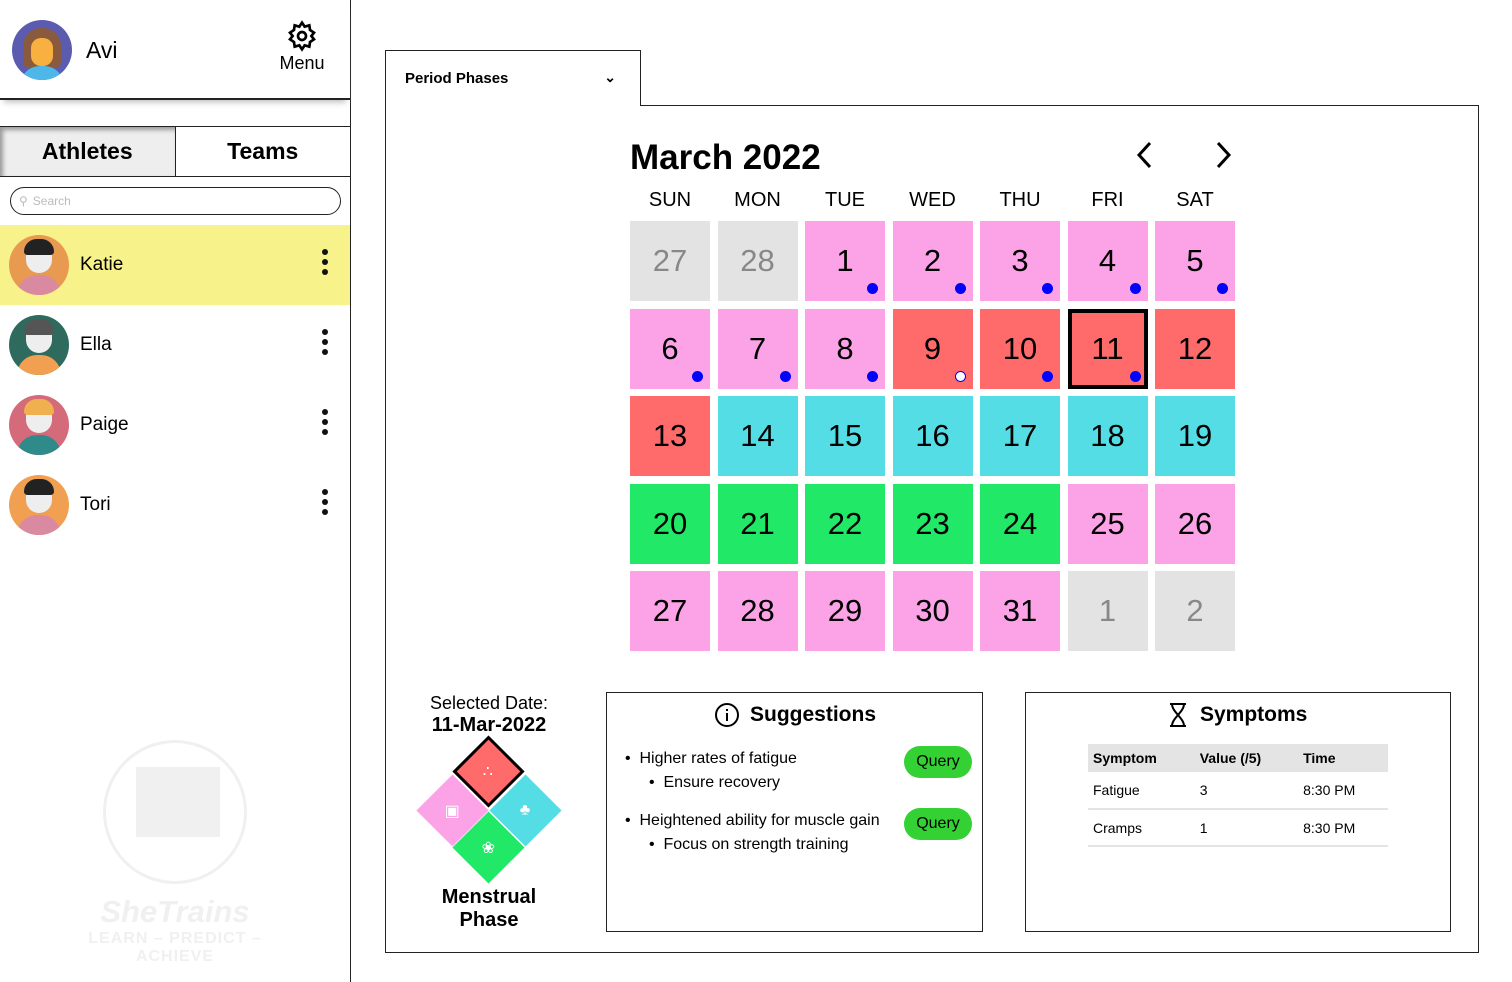  Describe the element at coordinates (178, 802) in the screenshot. I see `monitor-icon` at that location.